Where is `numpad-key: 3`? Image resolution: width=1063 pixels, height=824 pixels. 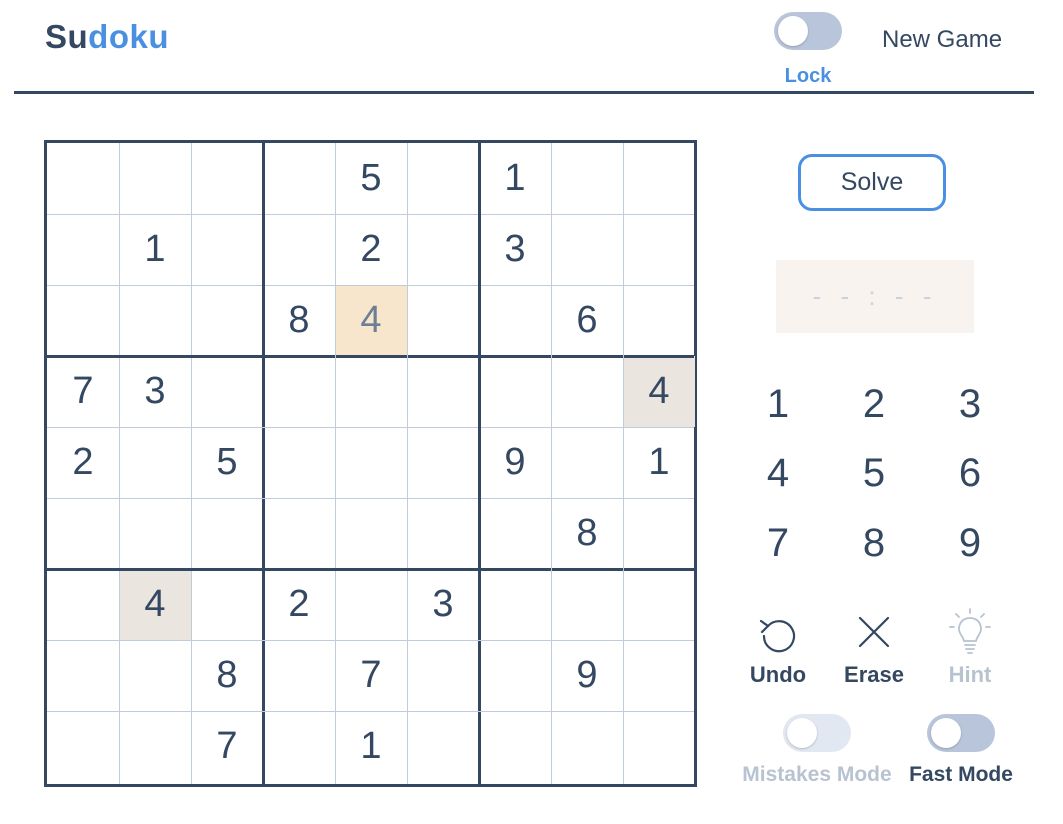
numpad-key: 3 is located at coordinates (970, 404).